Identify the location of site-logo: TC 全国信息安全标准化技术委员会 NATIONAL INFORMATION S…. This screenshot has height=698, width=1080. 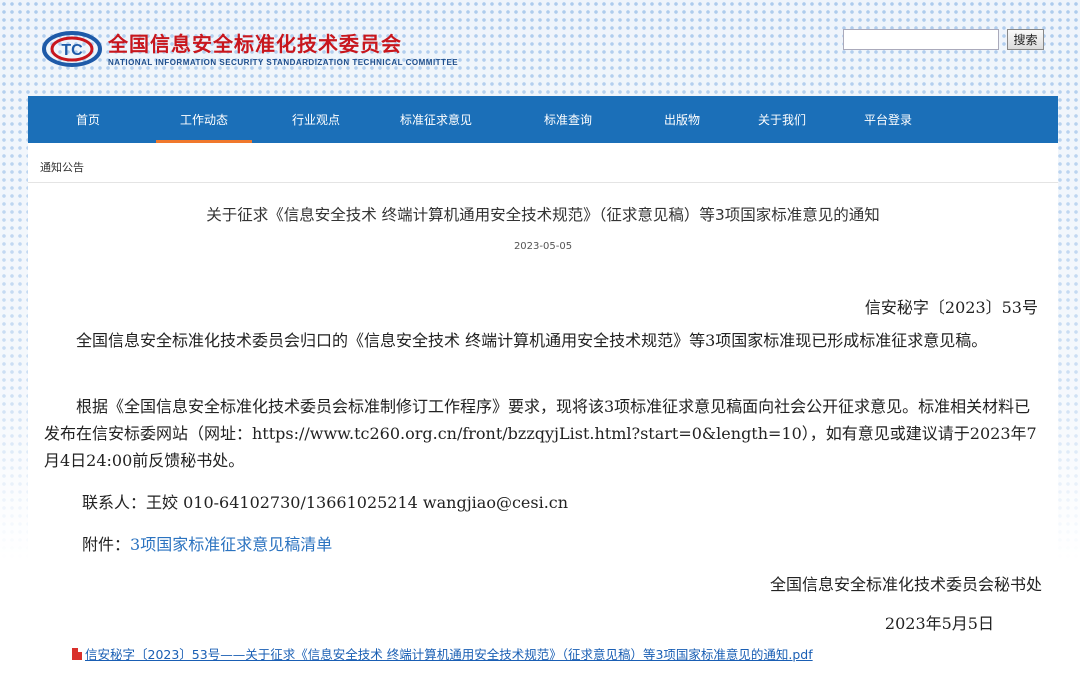
(250, 49).